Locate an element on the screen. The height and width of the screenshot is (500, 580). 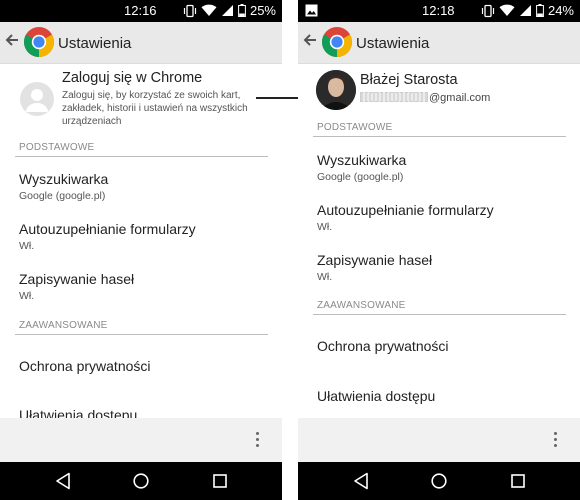
account-email: @gmail.com is located at coordinates (425, 98).